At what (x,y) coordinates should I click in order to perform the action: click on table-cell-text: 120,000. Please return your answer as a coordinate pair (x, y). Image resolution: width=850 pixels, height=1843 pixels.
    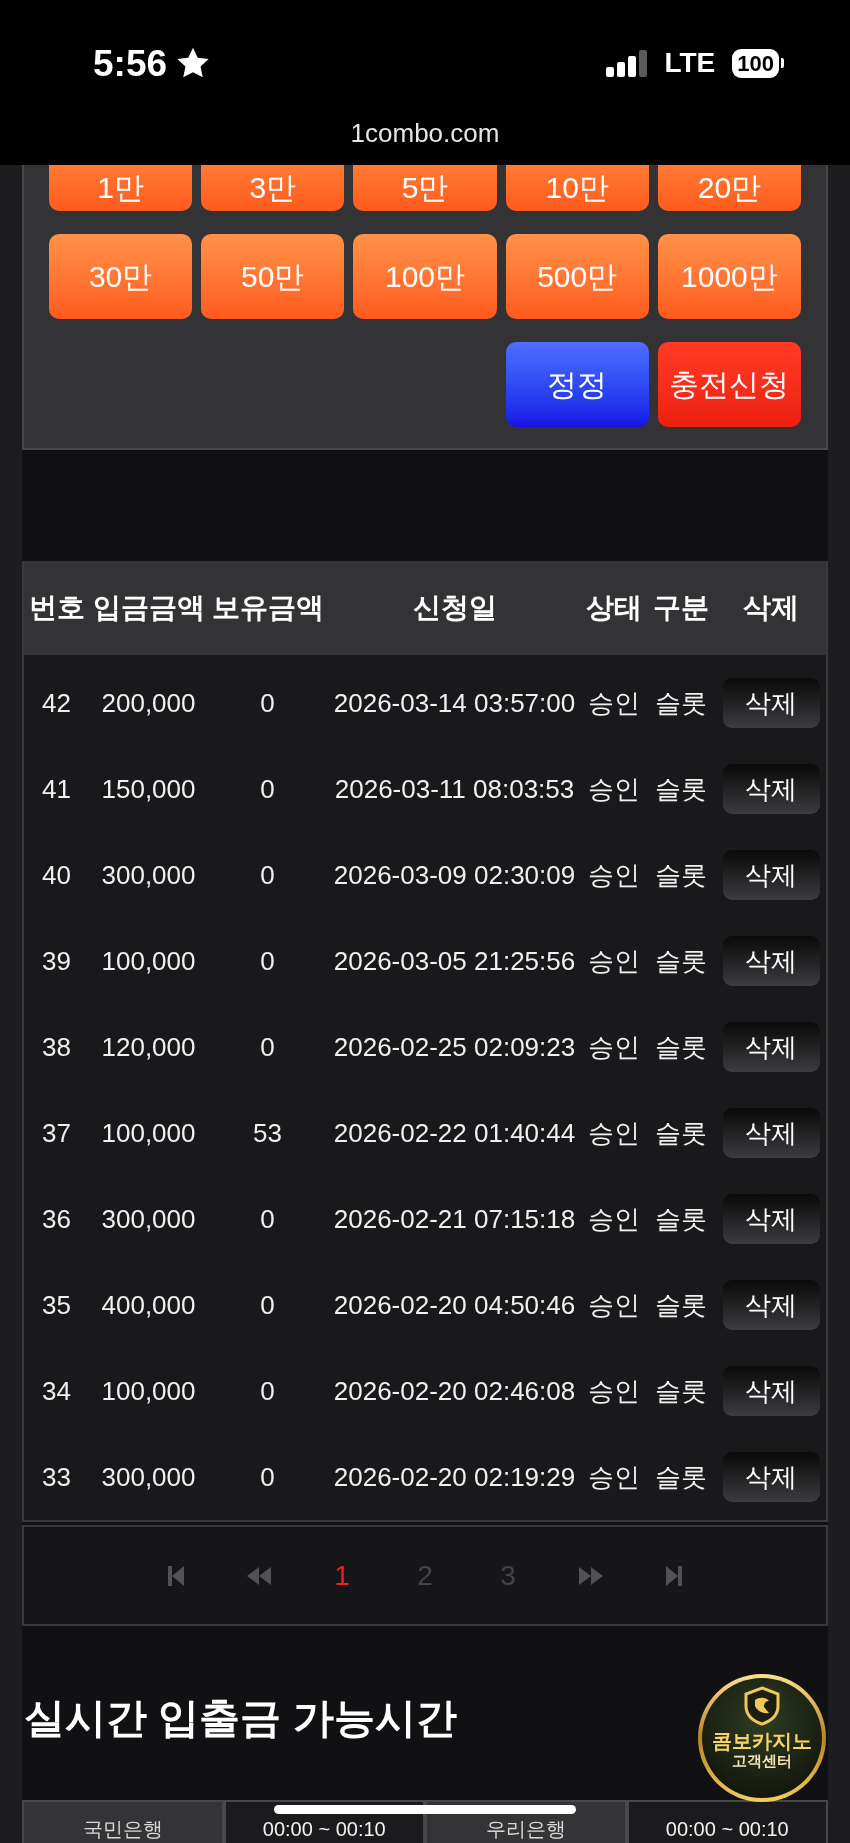
    Looking at the image, I should click on (148, 1047).